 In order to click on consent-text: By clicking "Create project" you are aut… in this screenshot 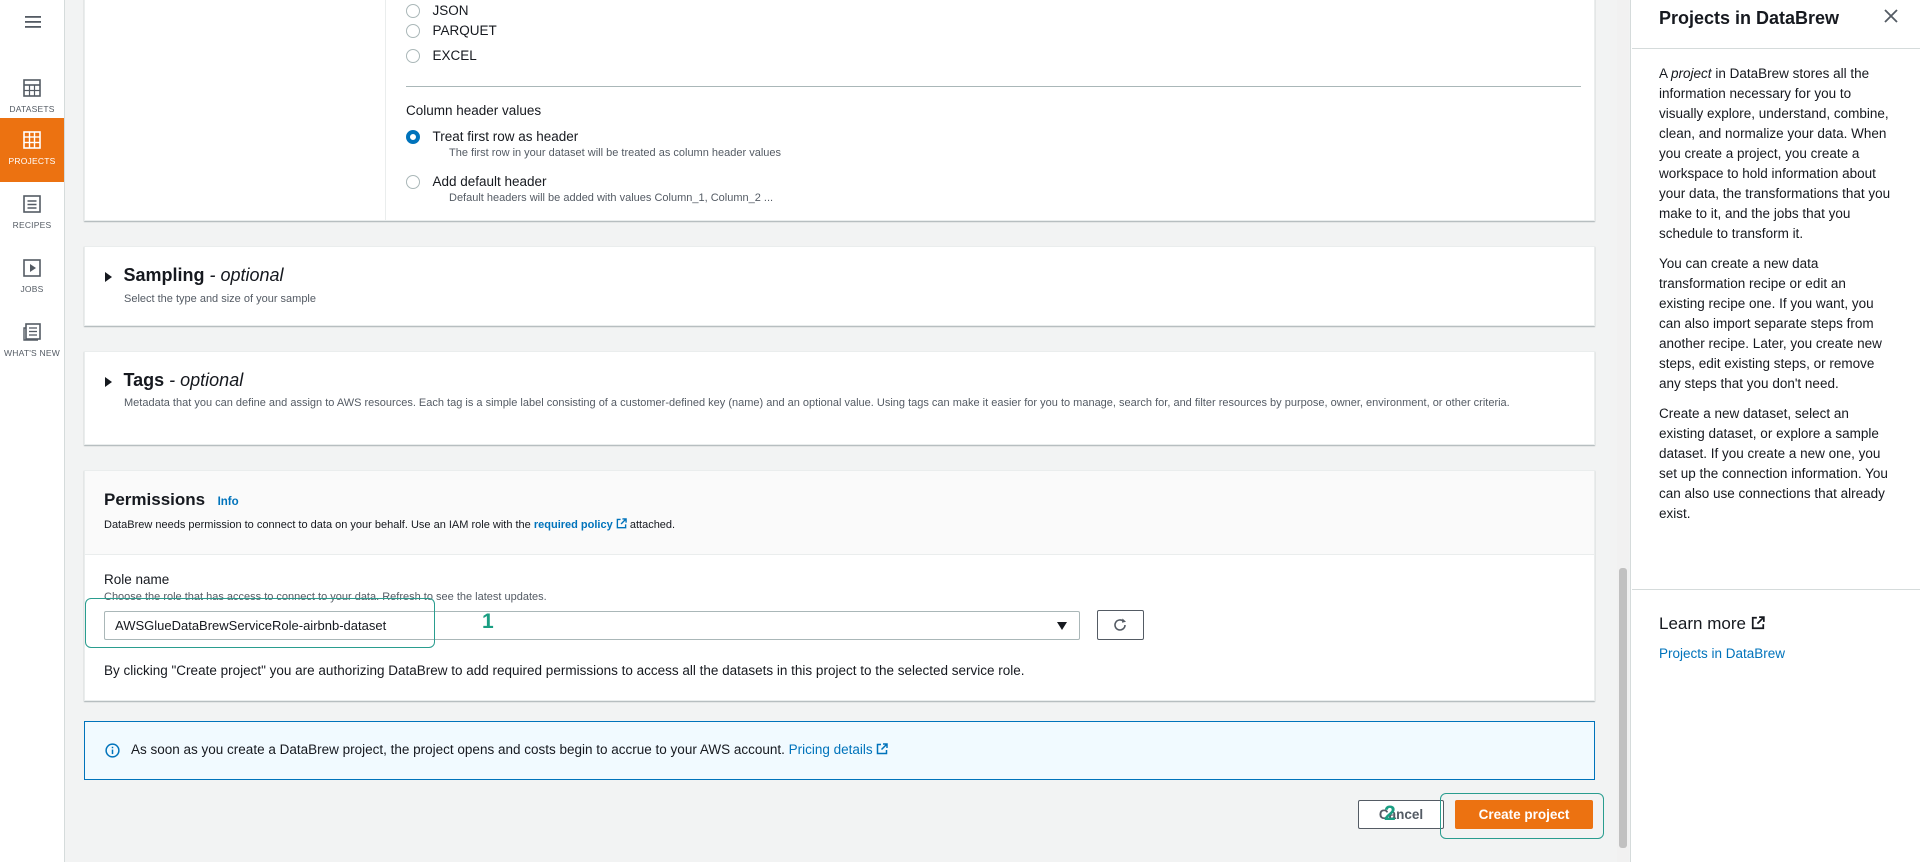, I will do `click(564, 670)`.